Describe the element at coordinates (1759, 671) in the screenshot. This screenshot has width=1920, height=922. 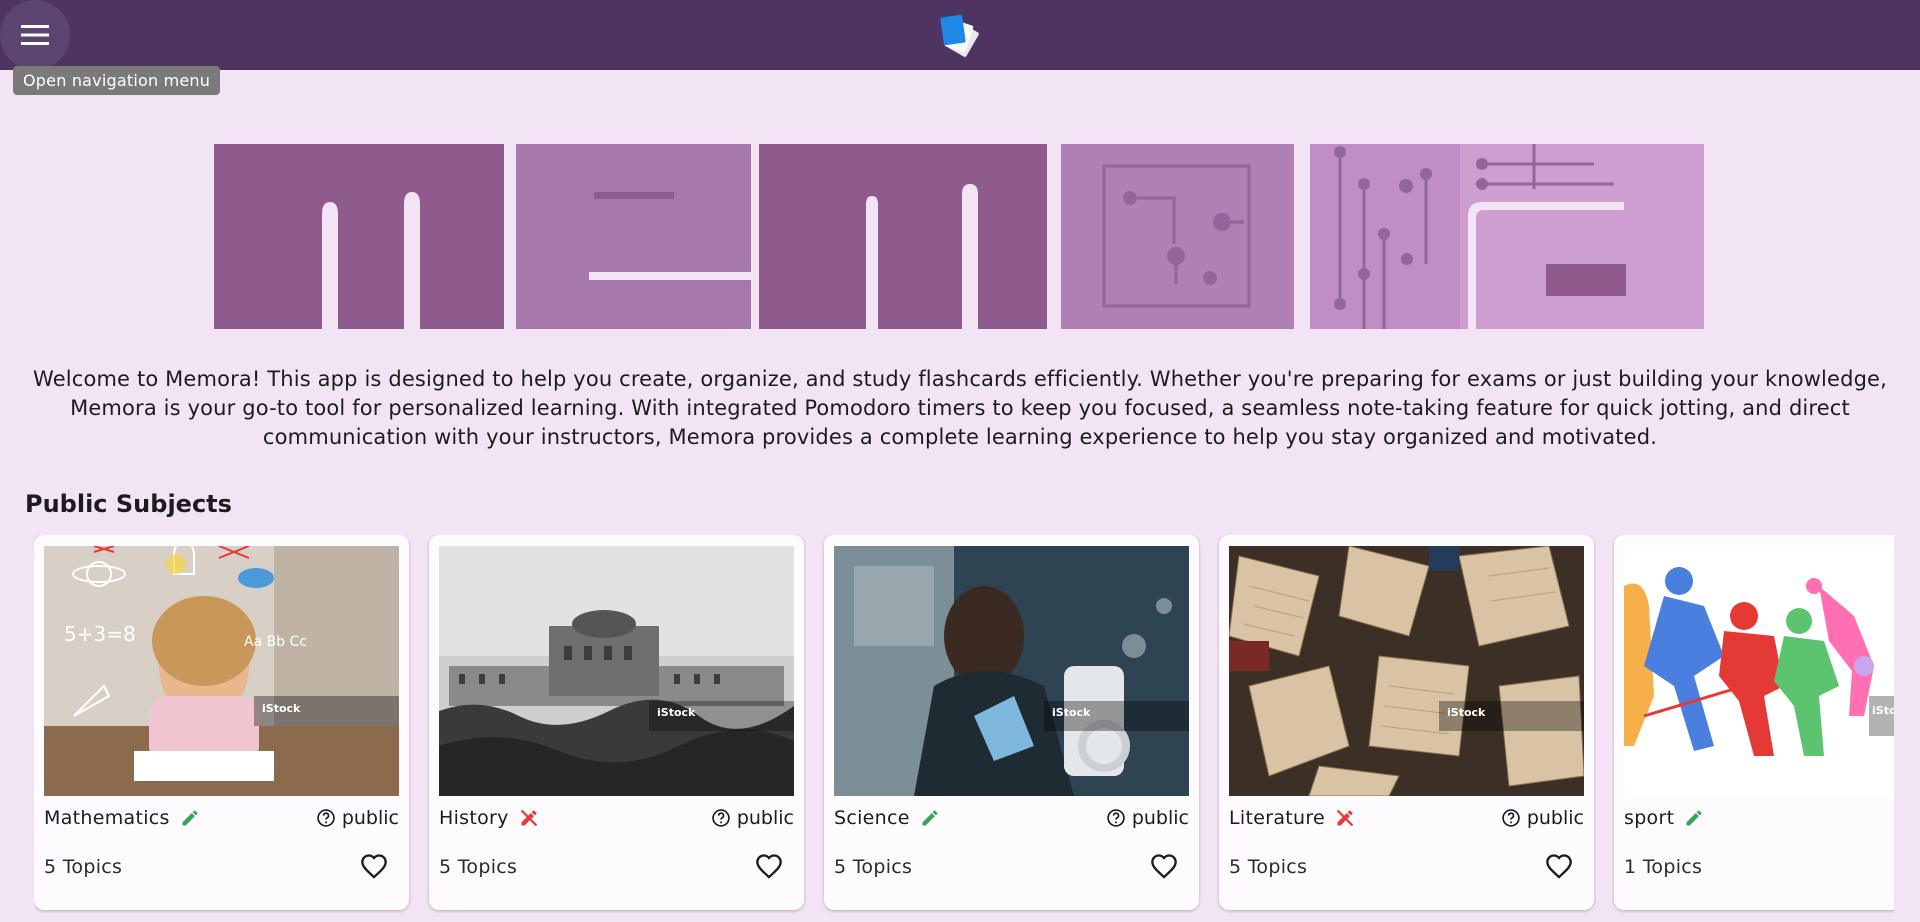
I see `subject-image: iSto` at that location.